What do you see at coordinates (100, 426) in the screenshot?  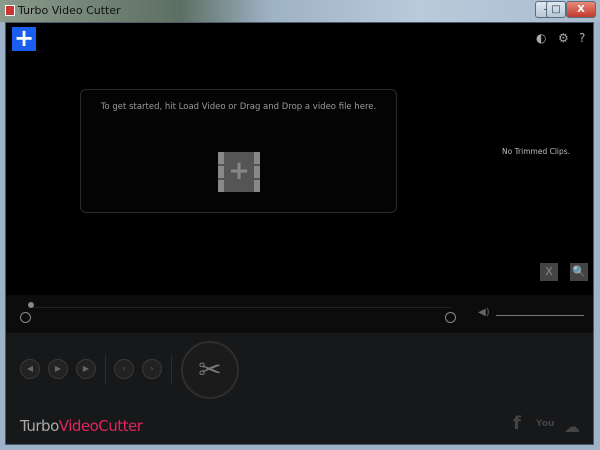 I see `logo-video-cutter: VideoCutter` at bounding box center [100, 426].